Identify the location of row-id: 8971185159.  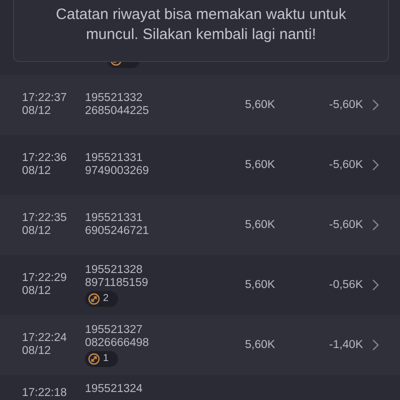
(117, 283).